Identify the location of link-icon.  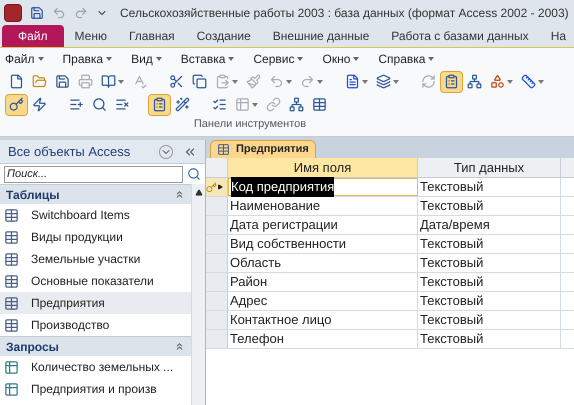
(273, 104).